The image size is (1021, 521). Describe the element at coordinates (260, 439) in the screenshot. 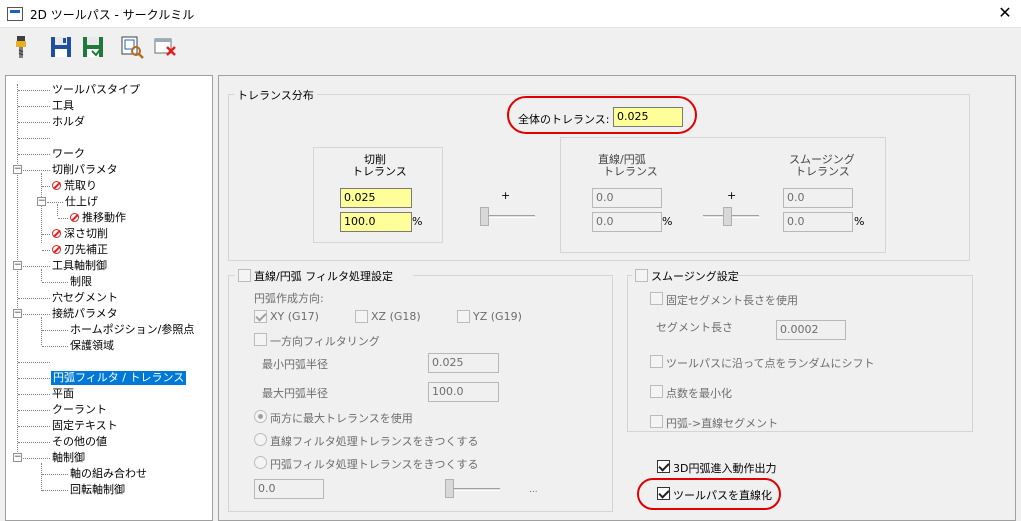

I see `radio-tighten-line` at that location.